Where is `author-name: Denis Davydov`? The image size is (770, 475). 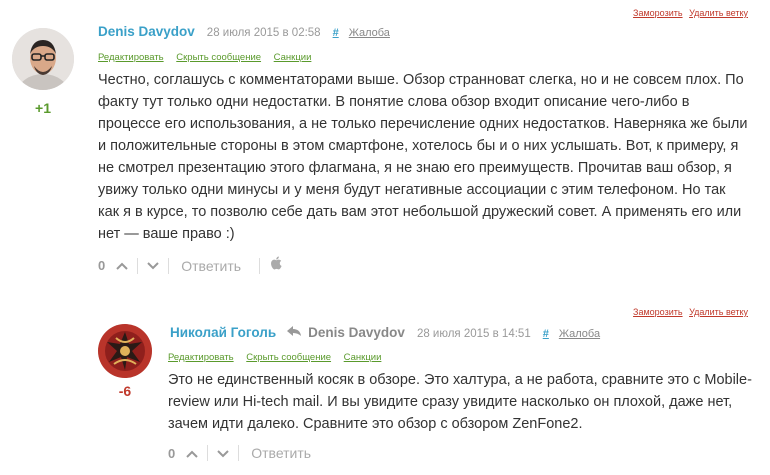
author-name: Denis Davydov is located at coordinates (146, 31).